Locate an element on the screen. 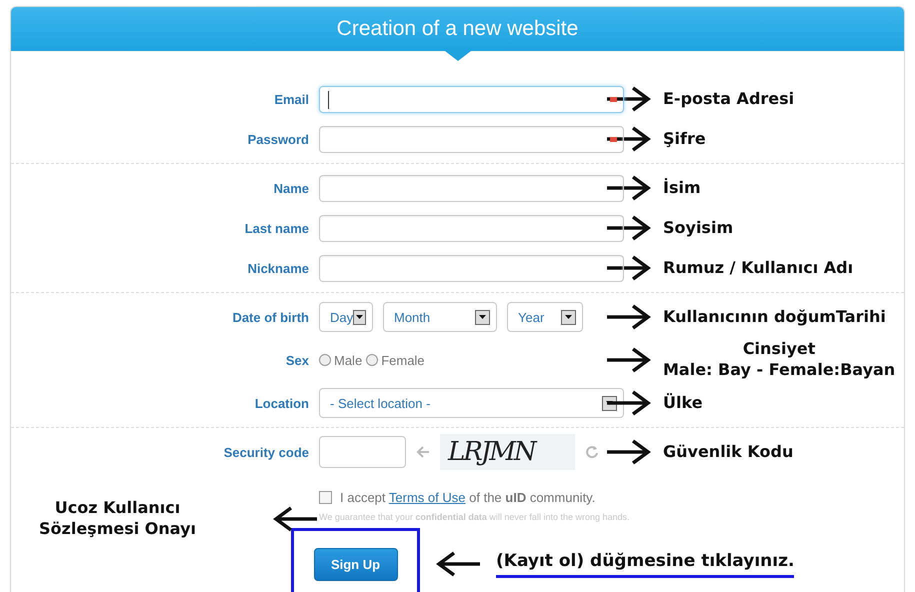 Image resolution: width=915 pixels, height=592 pixels. field-label: Name is located at coordinates (290, 188).